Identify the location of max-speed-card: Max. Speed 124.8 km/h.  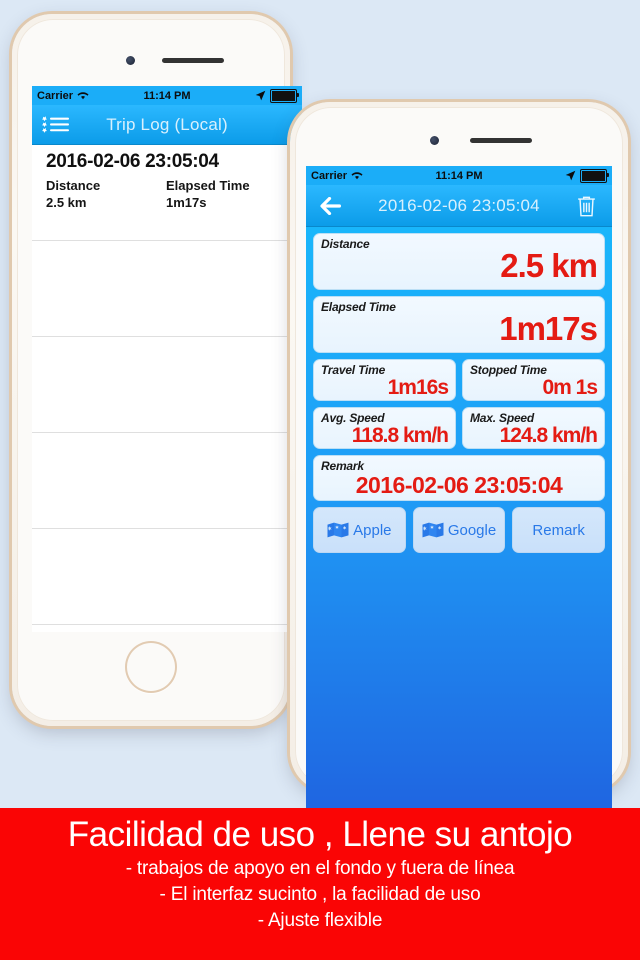
(533, 428).